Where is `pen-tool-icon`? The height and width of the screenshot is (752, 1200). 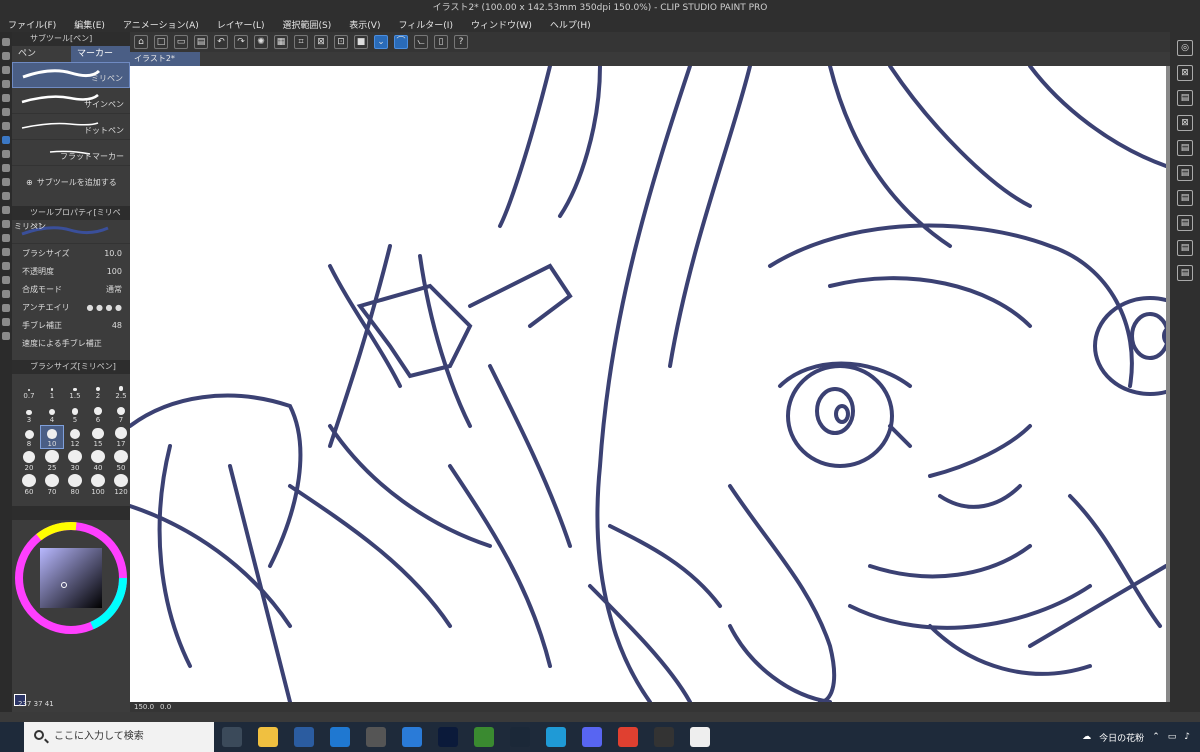
pen-tool-icon is located at coordinates (6, 140).